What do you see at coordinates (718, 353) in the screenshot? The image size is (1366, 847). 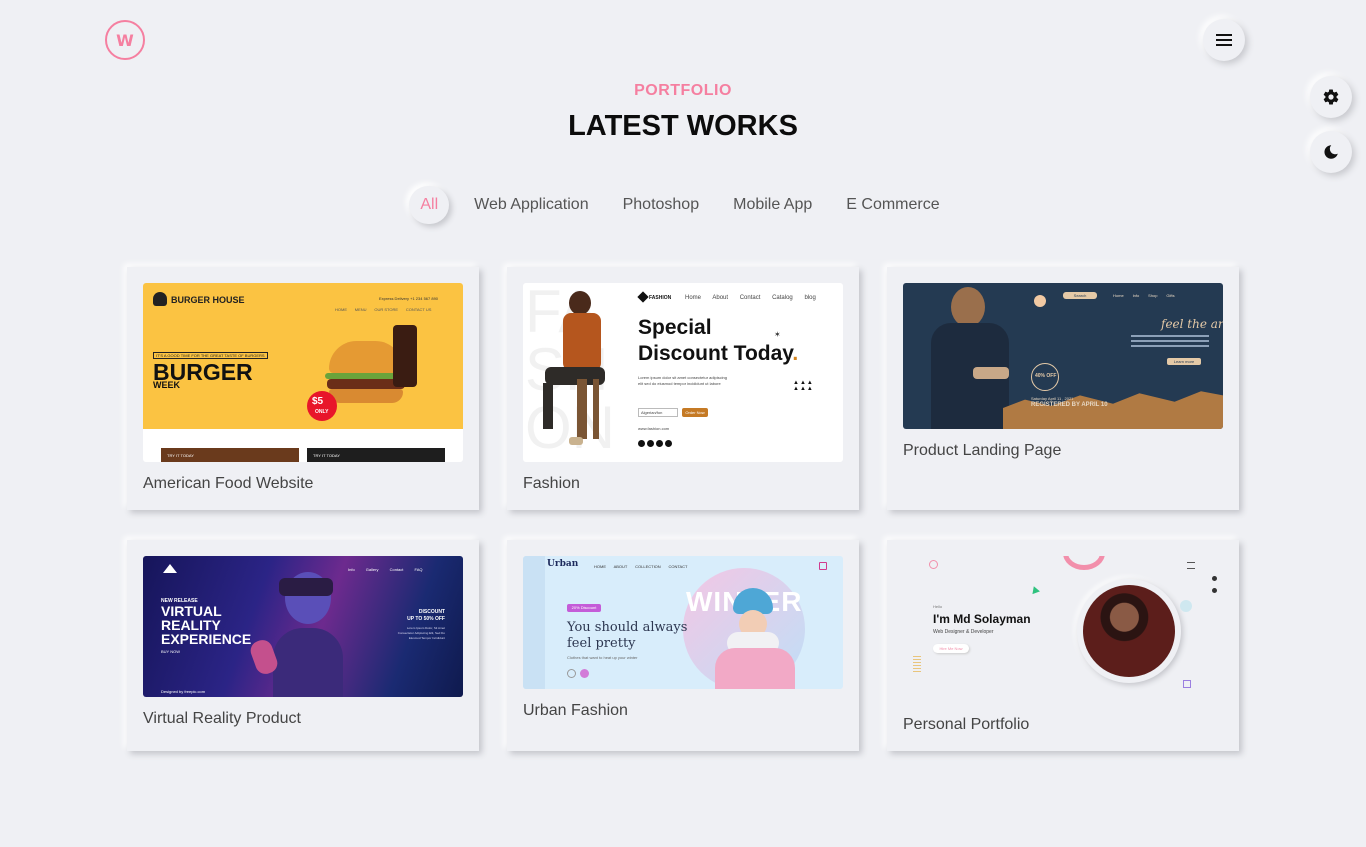 I see `thumb-headline-2: Discount Today.` at bounding box center [718, 353].